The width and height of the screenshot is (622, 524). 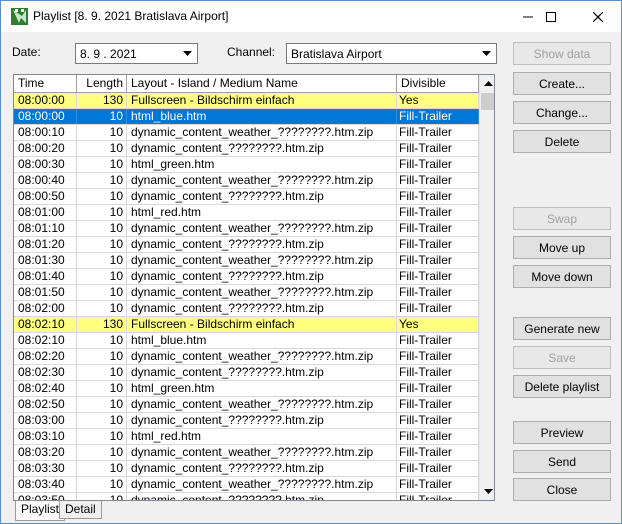 I want to click on date-label: Date:, so click(x=26, y=52).